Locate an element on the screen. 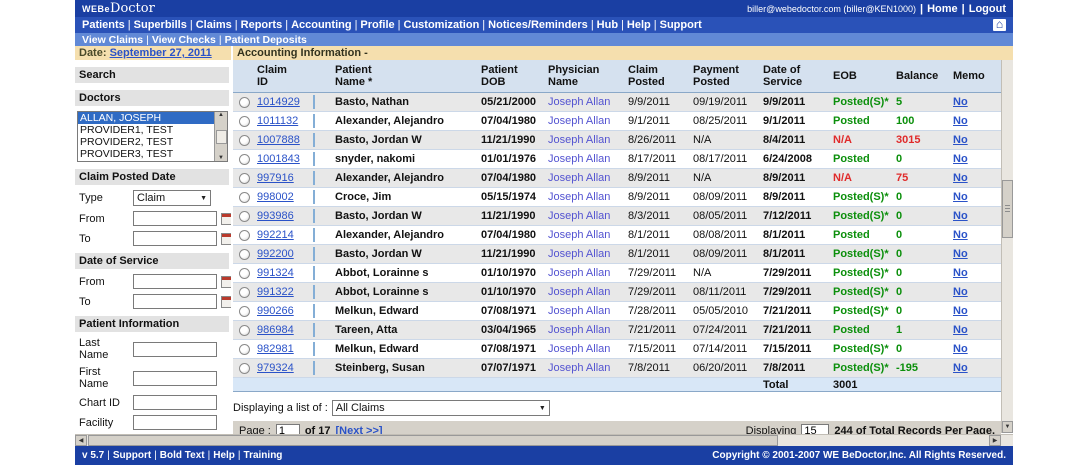 This screenshot has width=1089, height=465. claim-id-link: 998002 is located at coordinates (275, 197).